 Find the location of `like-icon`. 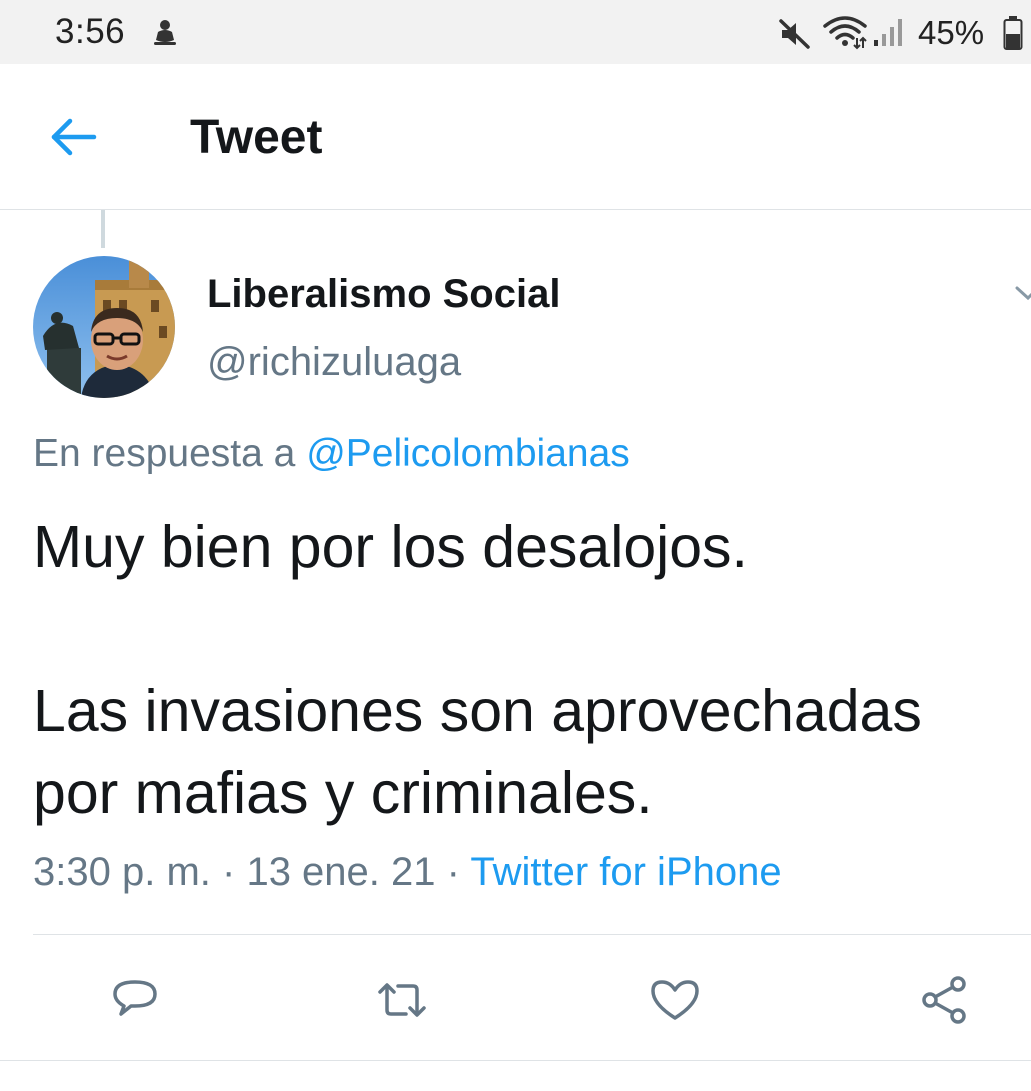

like-icon is located at coordinates (675, 1000).